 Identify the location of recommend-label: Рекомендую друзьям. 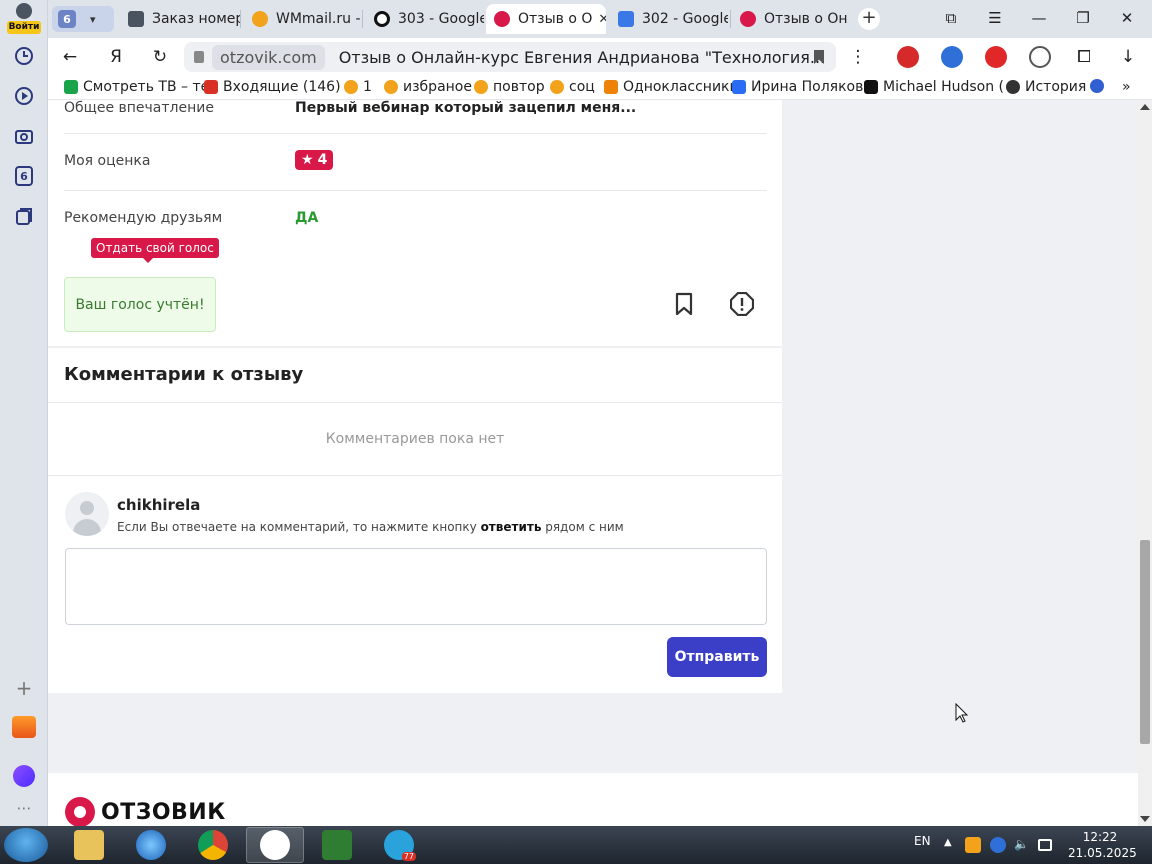
(143, 218).